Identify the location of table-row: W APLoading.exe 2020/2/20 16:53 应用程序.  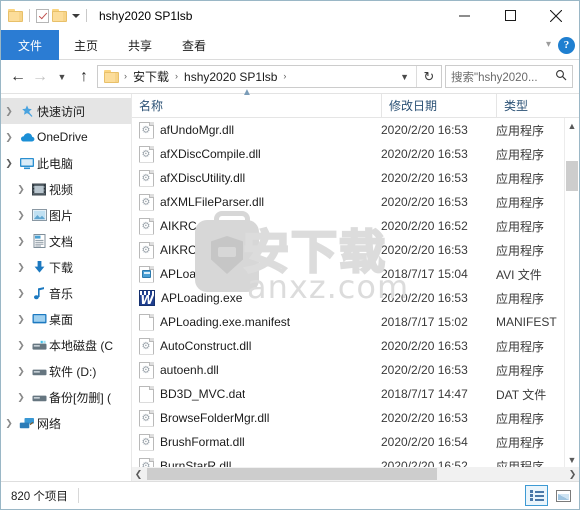
(355, 298).